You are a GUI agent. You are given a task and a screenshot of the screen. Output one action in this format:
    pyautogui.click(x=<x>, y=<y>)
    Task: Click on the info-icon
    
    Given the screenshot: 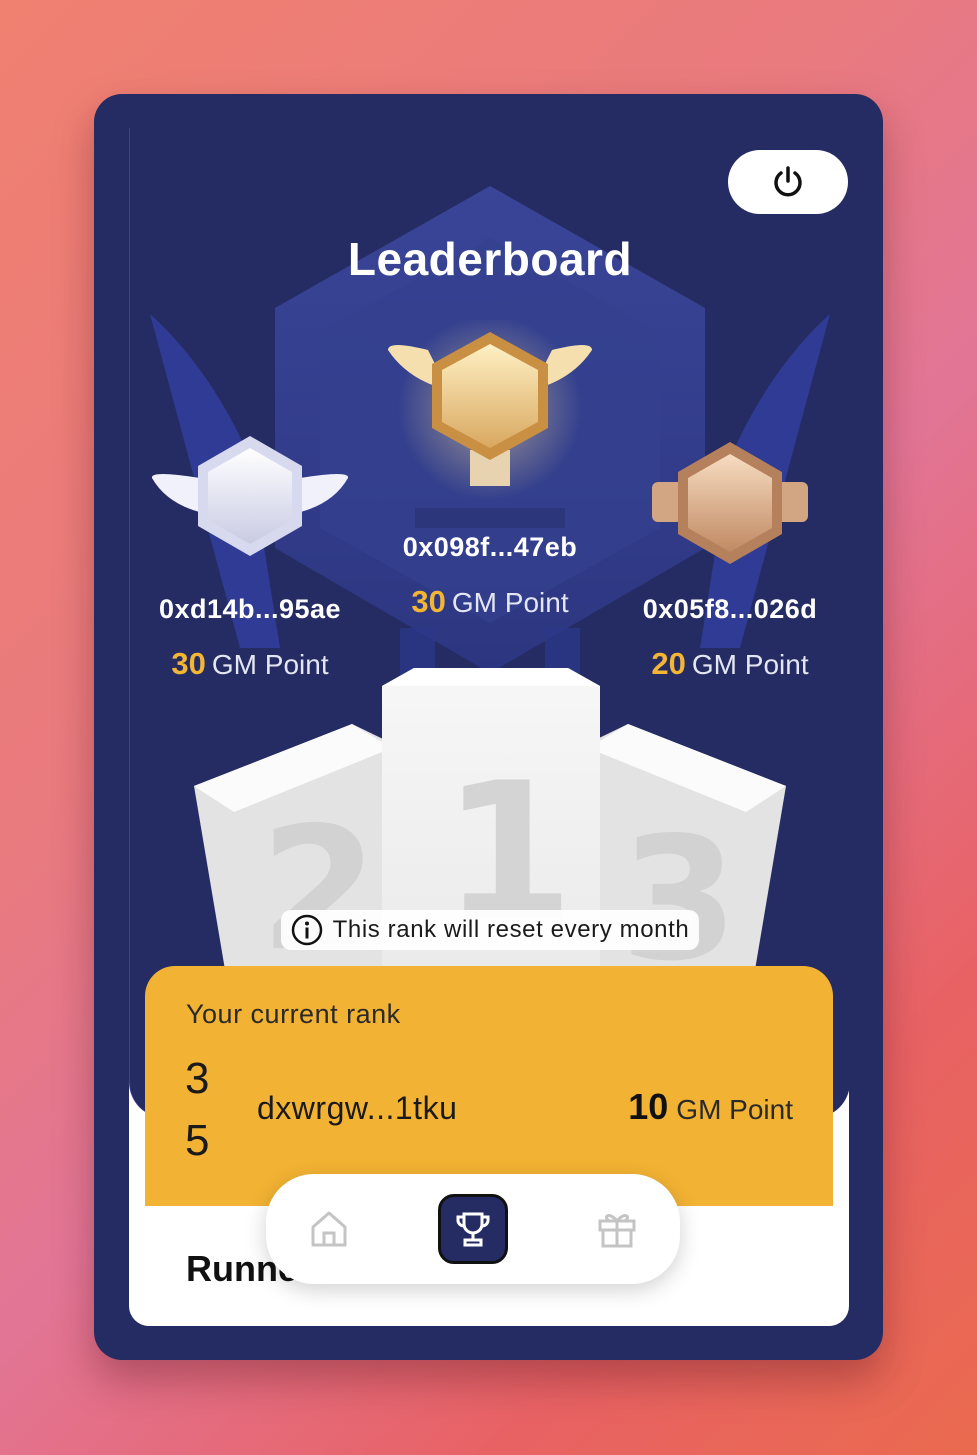 What is the action you would take?
    pyautogui.click(x=306, y=930)
    